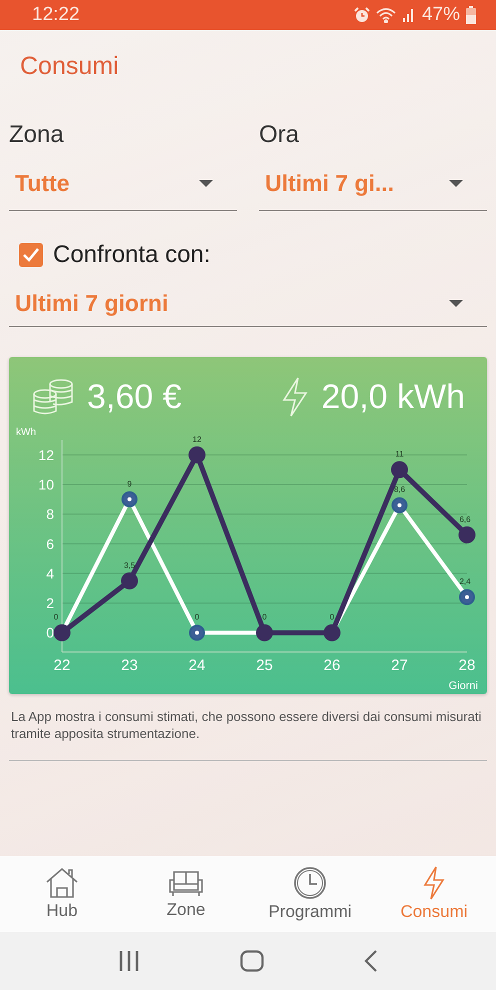 This screenshot has height=990, width=496. What do you see at coordinates (186, 883) in the screenshot?
I see `sofa-icon` at bounding box center [186, 883].